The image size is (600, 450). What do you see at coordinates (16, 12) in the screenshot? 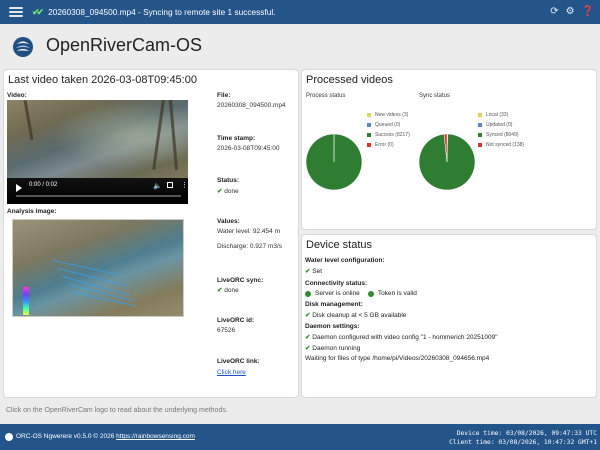
I see `hamburger-icon` at bounding box center [16, 12].